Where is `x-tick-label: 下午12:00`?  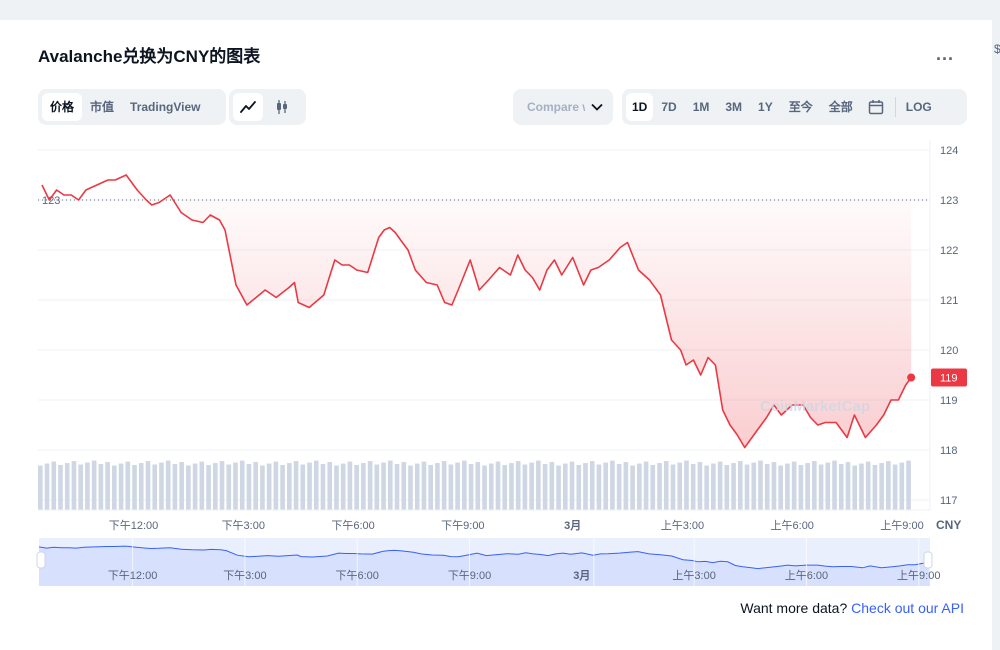
x-tick-label: 下午12:00 is located at coordinates (134, 525).